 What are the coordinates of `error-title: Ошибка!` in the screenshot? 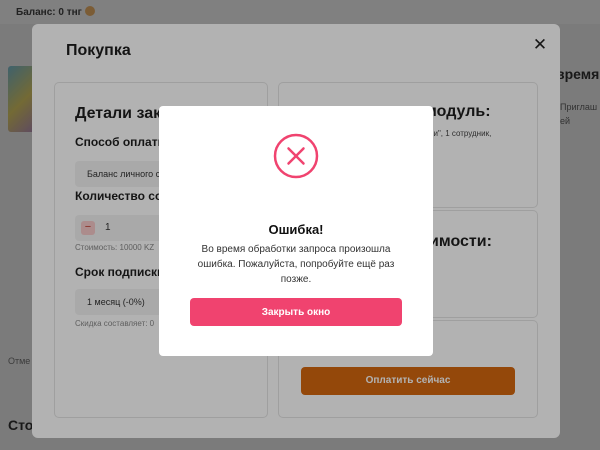 It's located at (296, 229).